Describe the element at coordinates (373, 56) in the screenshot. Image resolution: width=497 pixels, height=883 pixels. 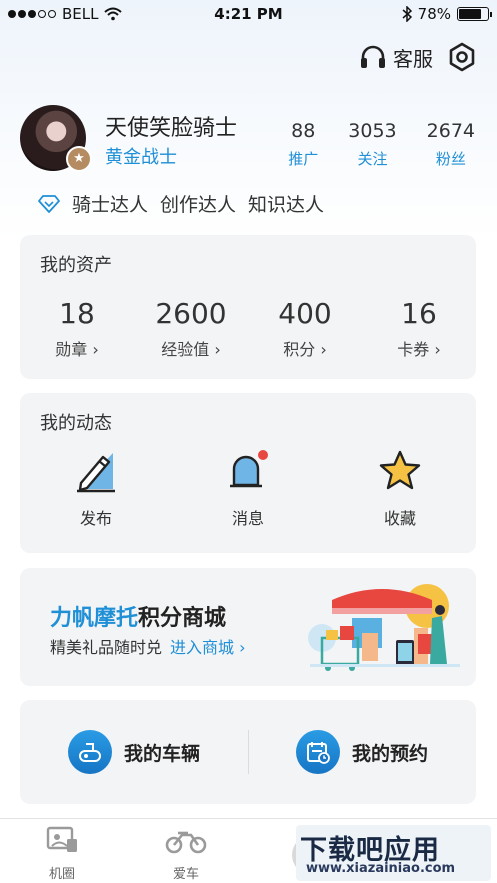
I see `headset-icon` at that location.